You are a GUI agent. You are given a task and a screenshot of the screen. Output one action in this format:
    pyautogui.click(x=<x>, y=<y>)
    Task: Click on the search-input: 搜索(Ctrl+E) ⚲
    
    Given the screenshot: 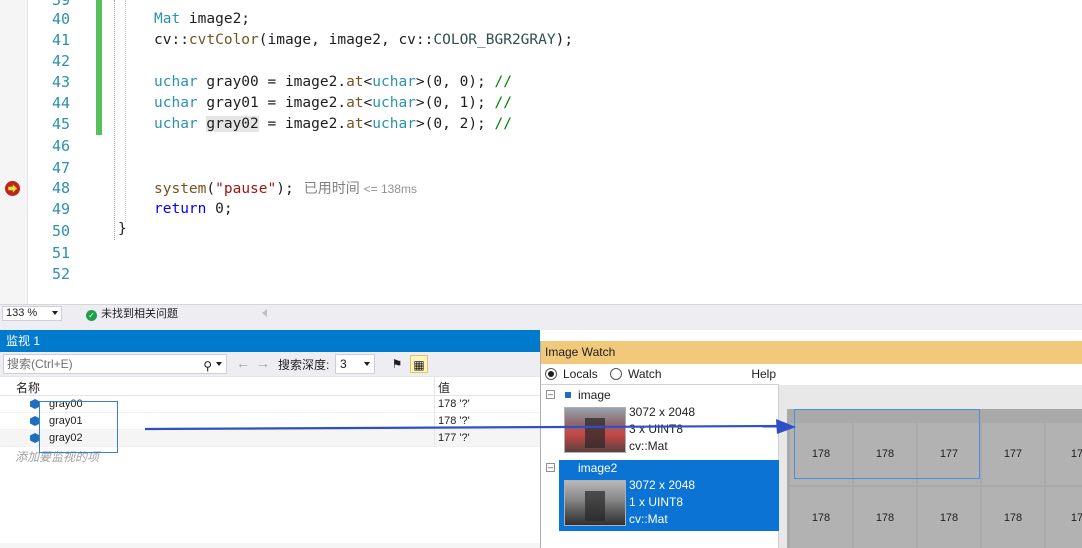 What is the action you would take?
    pyautogui.click(x=115, y=364)
    